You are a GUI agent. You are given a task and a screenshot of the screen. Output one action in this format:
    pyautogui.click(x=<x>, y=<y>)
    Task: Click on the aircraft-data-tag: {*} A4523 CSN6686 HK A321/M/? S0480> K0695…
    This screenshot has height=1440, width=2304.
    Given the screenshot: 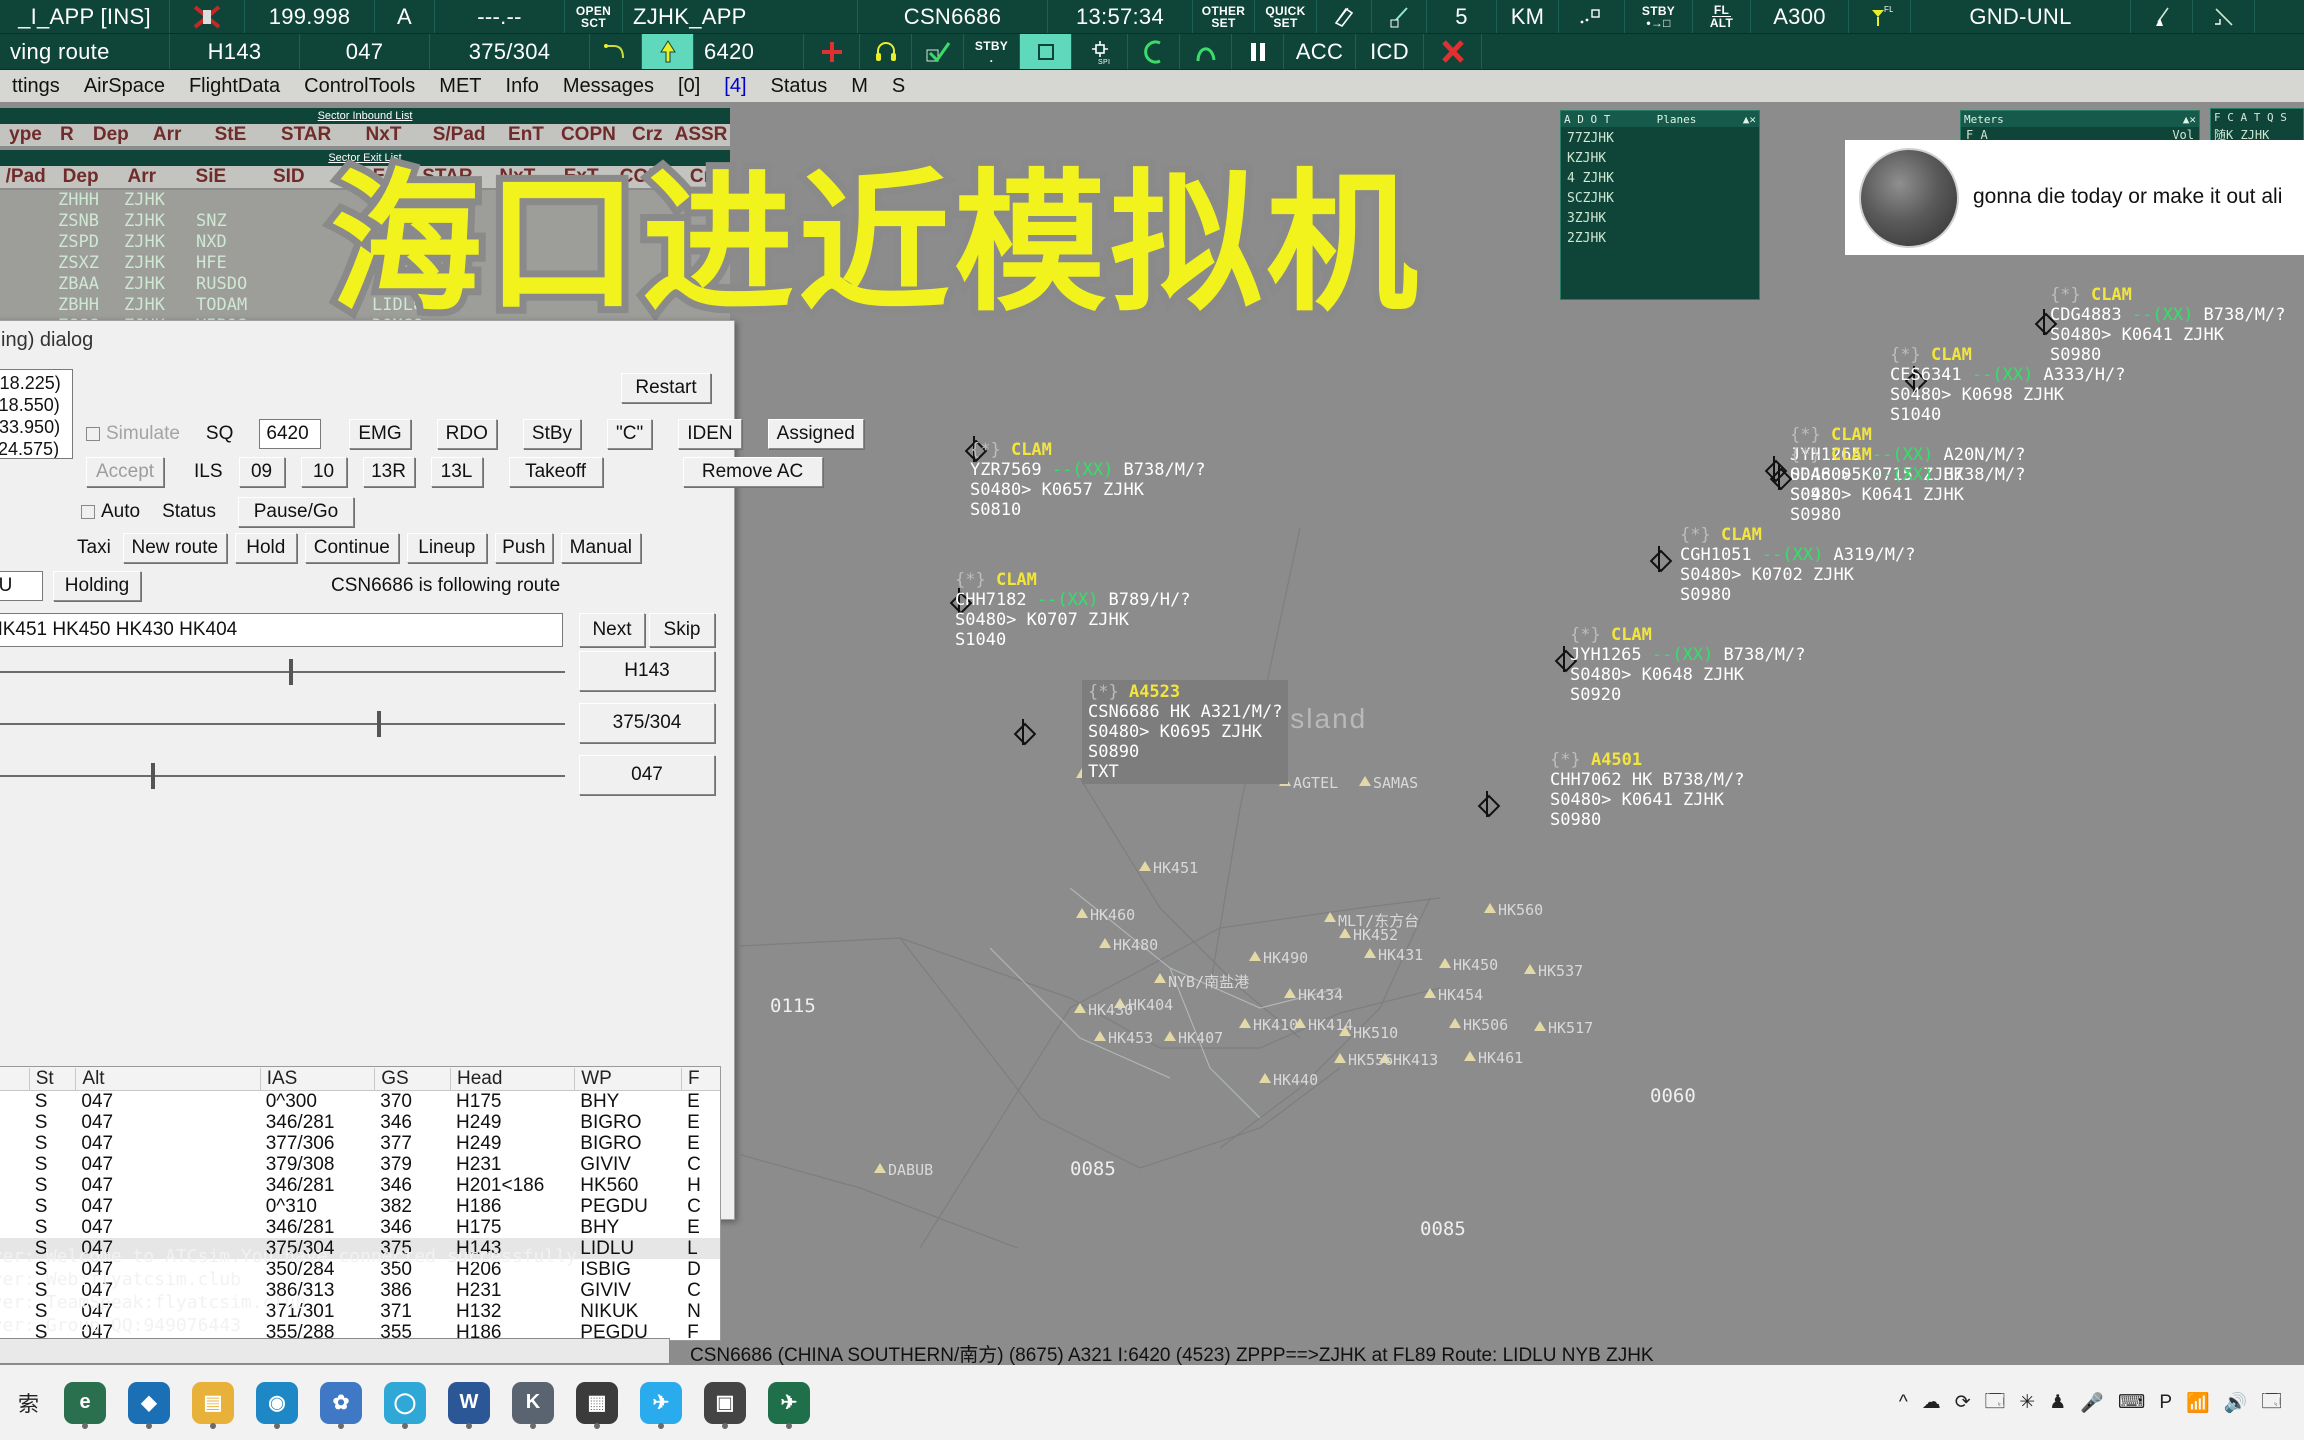 What is the action you would take?
    pyautogui.click(x=1185, y=732)
    